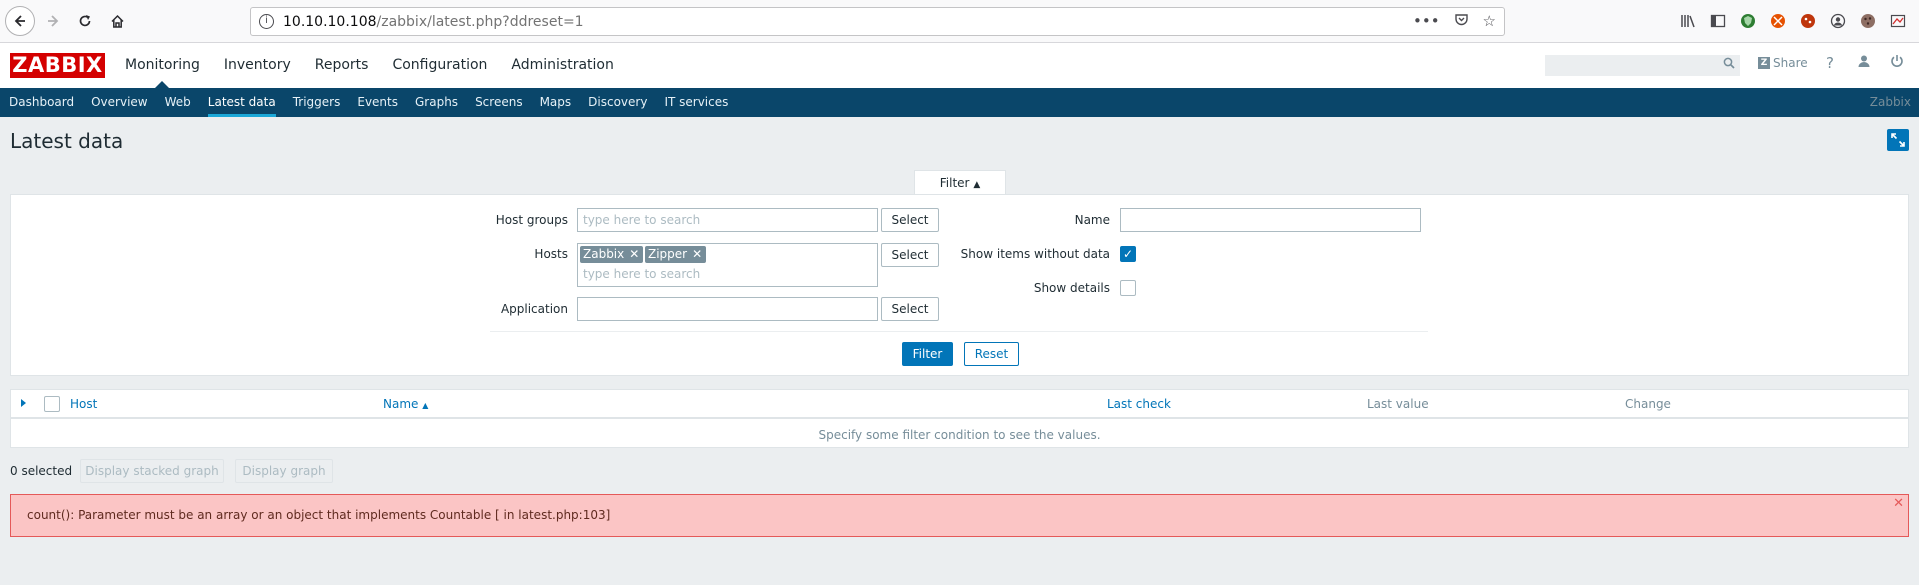 This screenshot has height=585, width=1919. What do you see at coordinates (257, 65) in the screenshot?
I see `main-menu-inventory: Inventory` at bounding box center [257, 65].